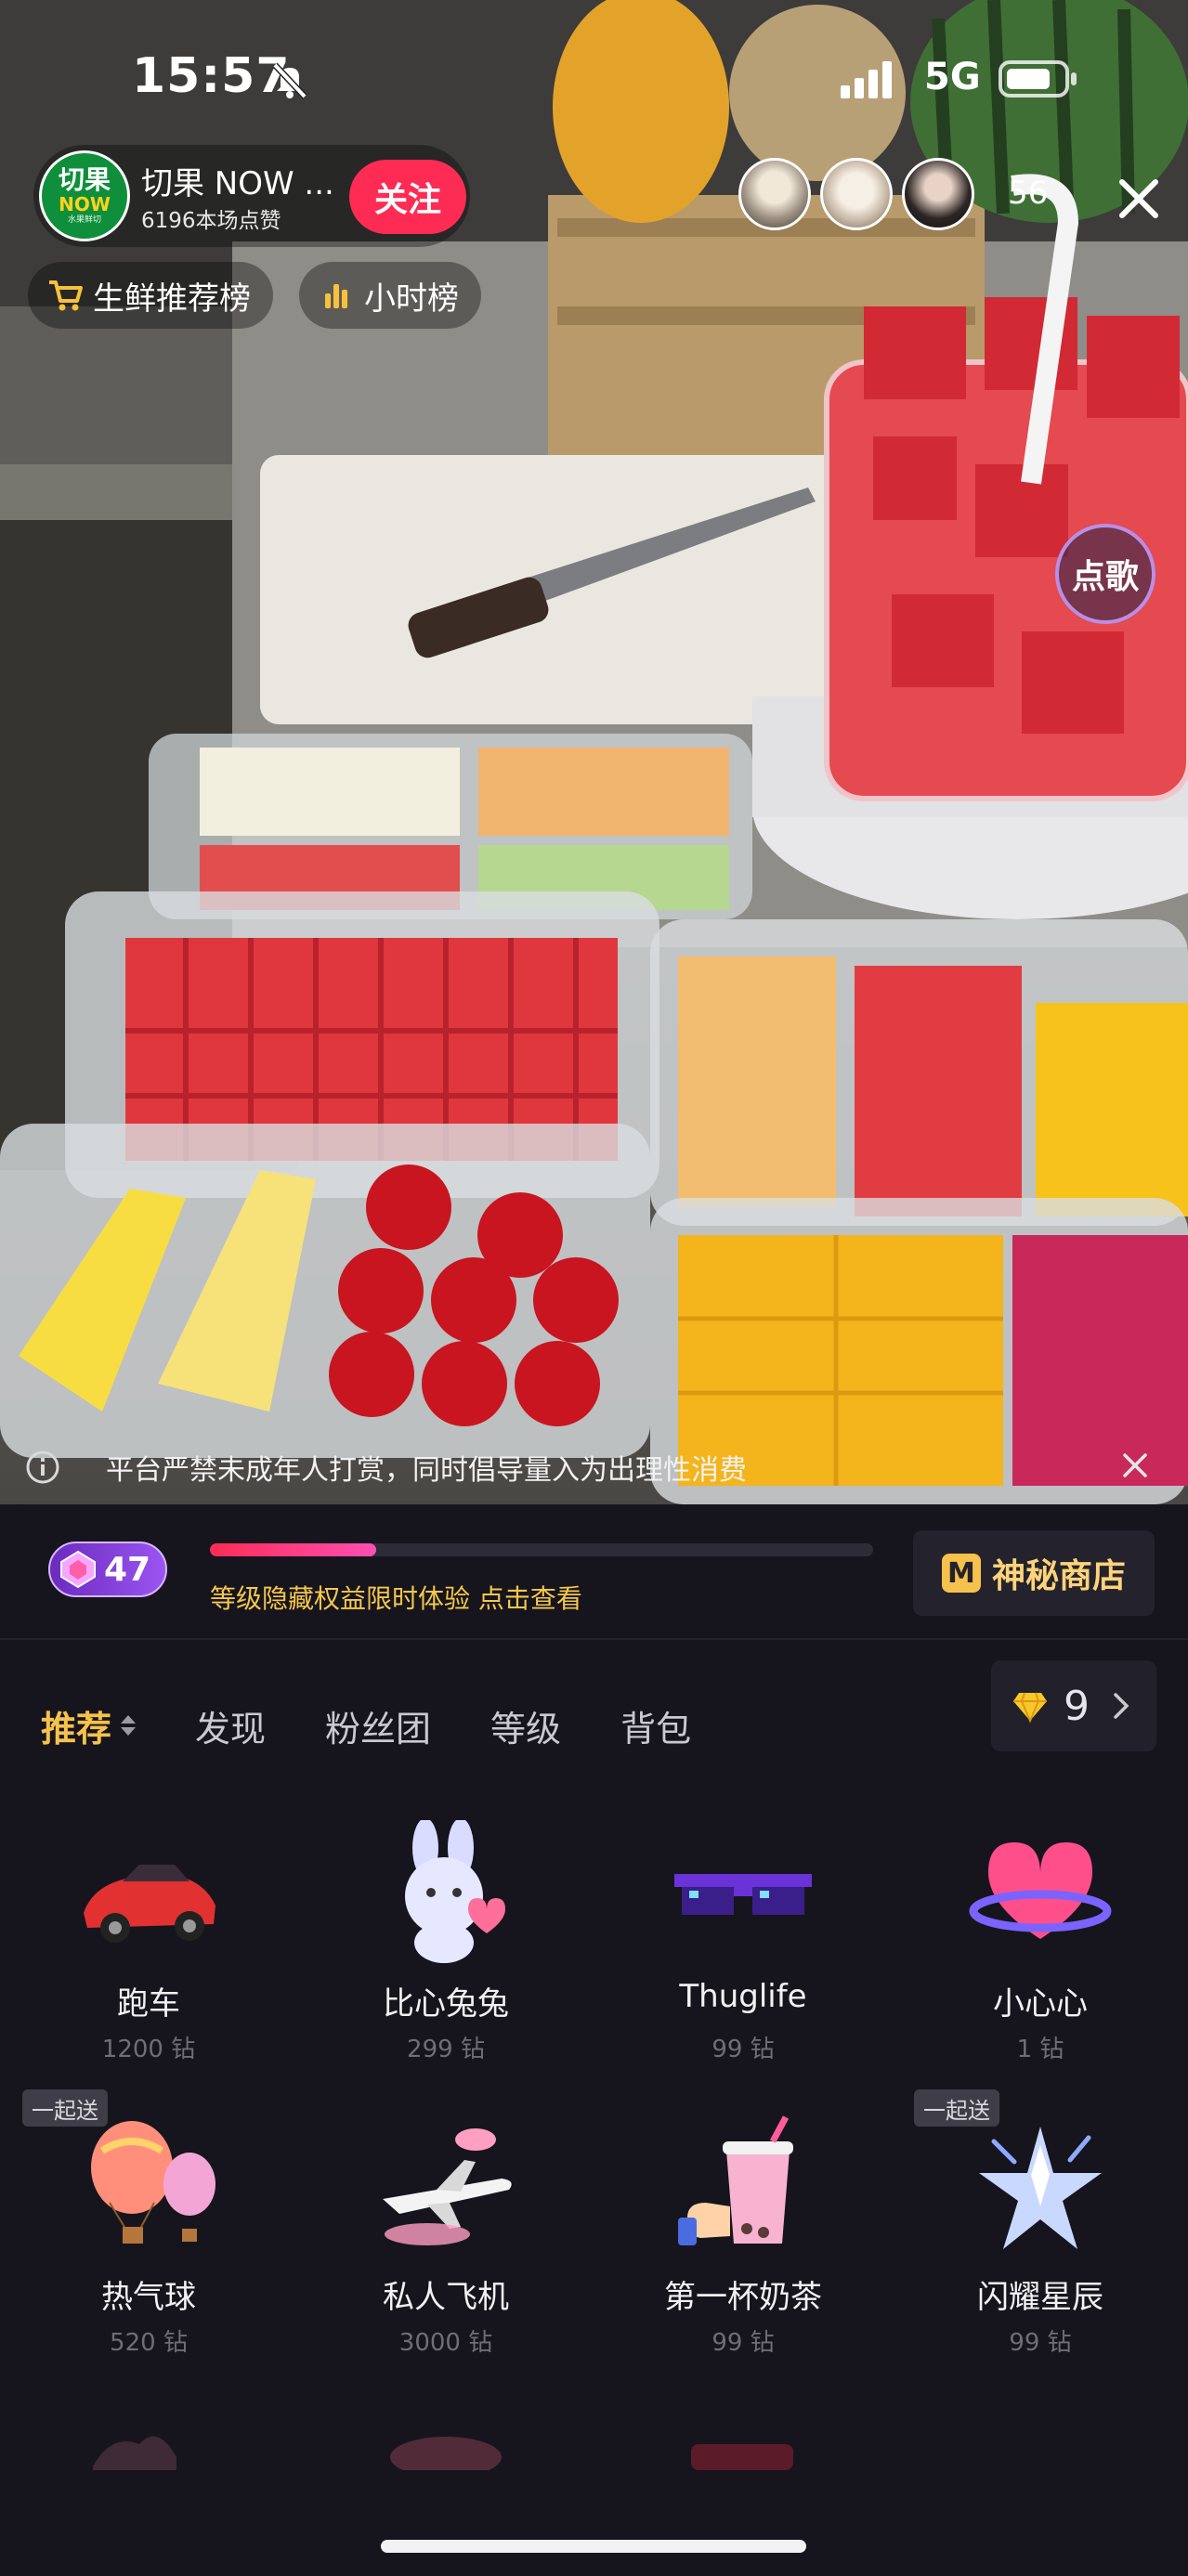 The width and height of the screenshot is (1188, 2576). What do you see at coordinates (594, 1639) in the screenshot?
I see `divider` at bounding box center [594, 1639].